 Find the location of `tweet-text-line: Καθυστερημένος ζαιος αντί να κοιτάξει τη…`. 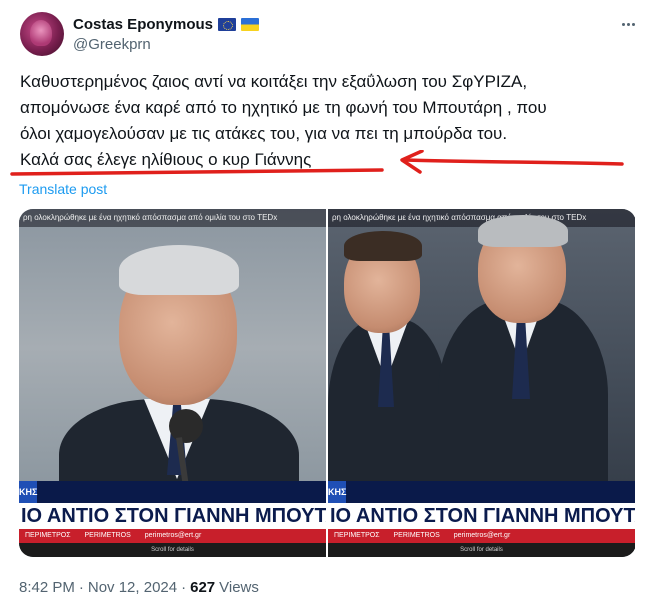

tweet-text-line: Καθυστερημένος ζαιος αντί να κοιτάξει τη… is located at coordinates (274, 81).